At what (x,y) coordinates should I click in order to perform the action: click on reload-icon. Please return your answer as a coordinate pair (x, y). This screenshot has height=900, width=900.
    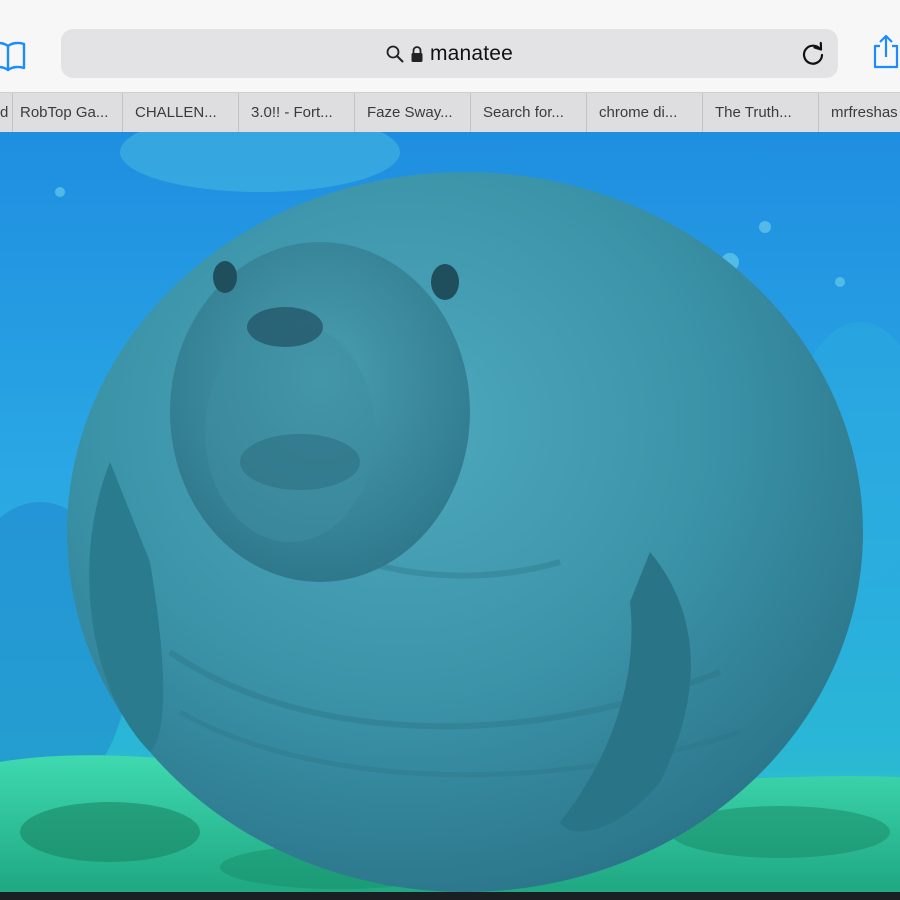
    Looking at the image, I should click on (813, 54).